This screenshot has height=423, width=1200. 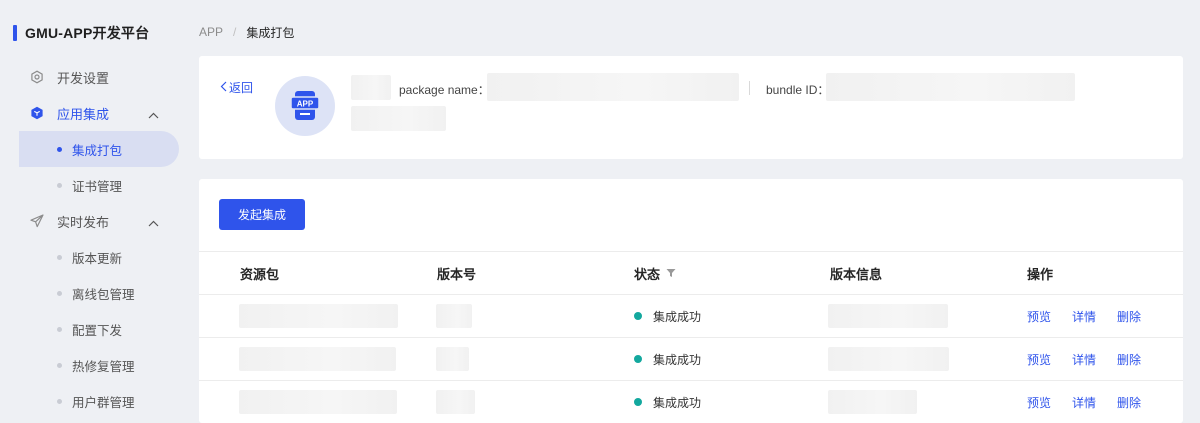 I want to click on breadcrumb: APP / 集成打包, so click(x=246, y=32).